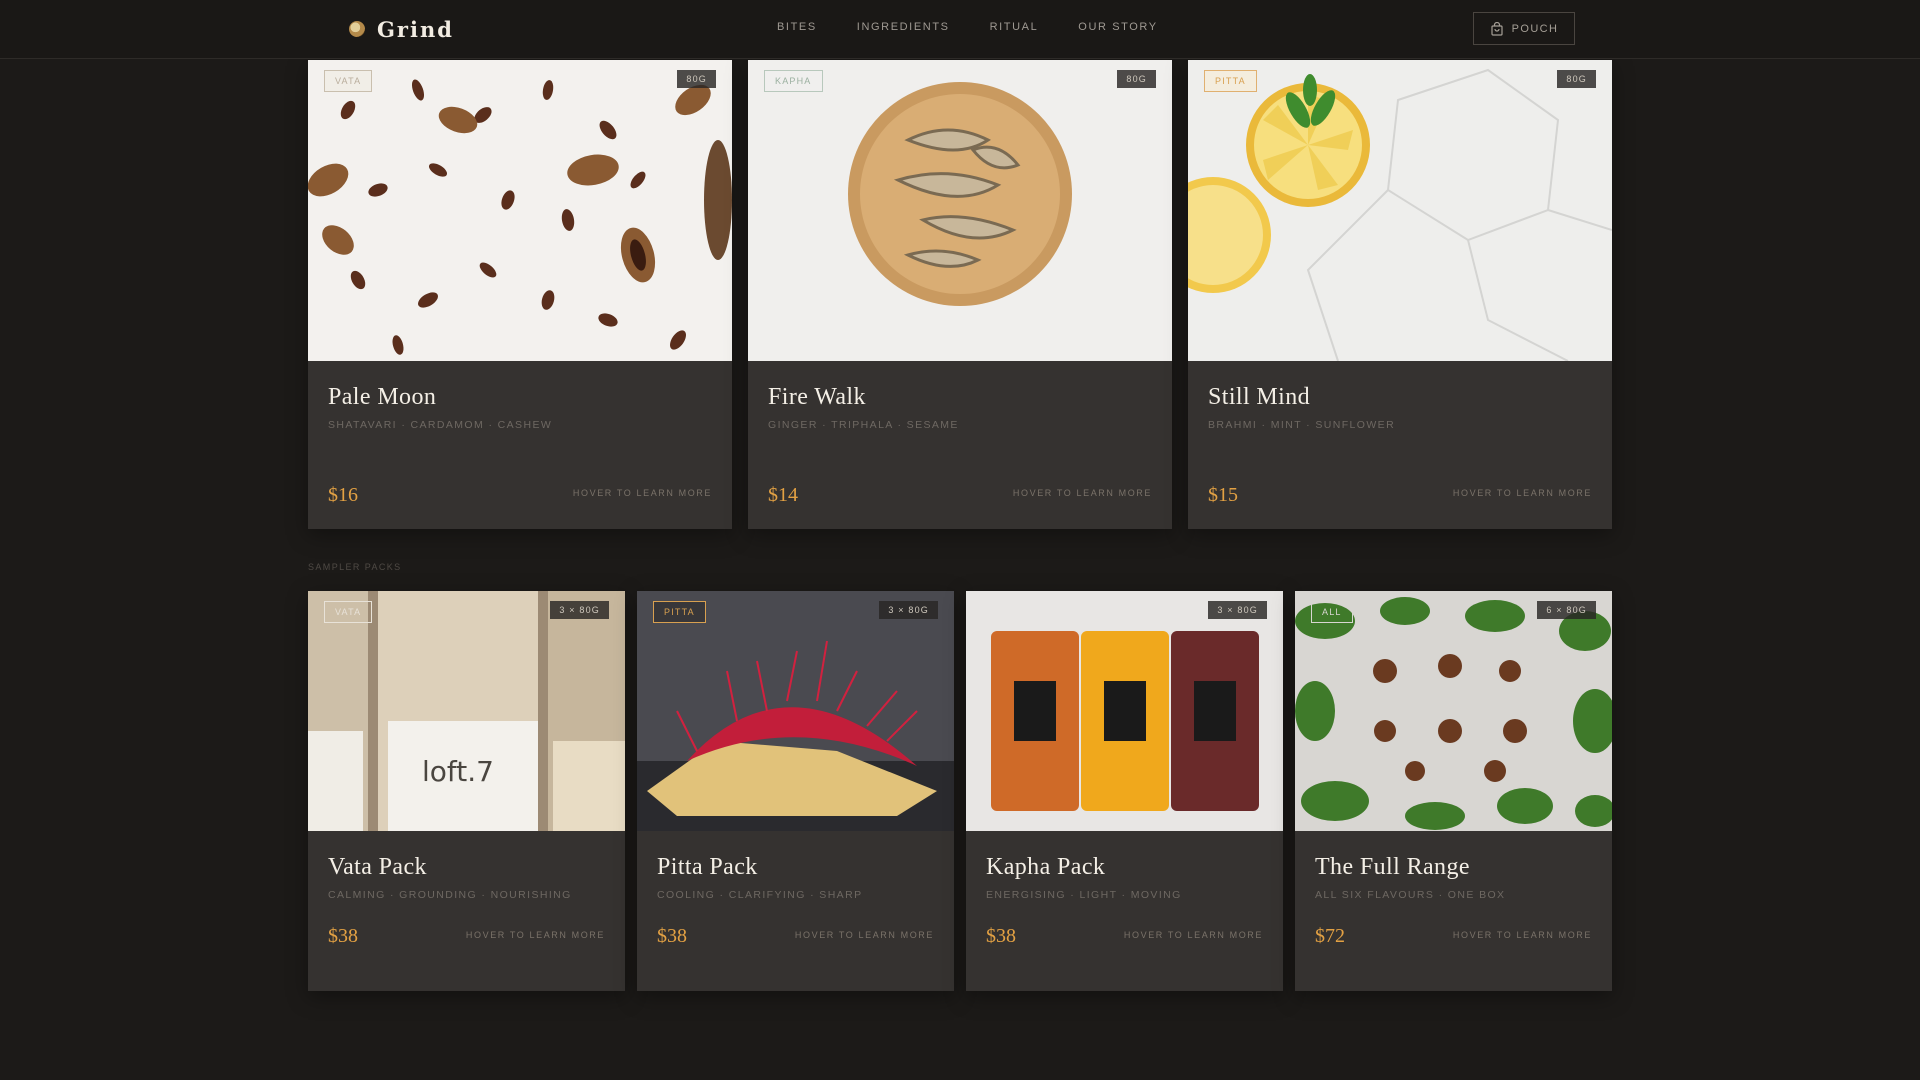  I want to click on pack-image-saffron, so click(795, 711).